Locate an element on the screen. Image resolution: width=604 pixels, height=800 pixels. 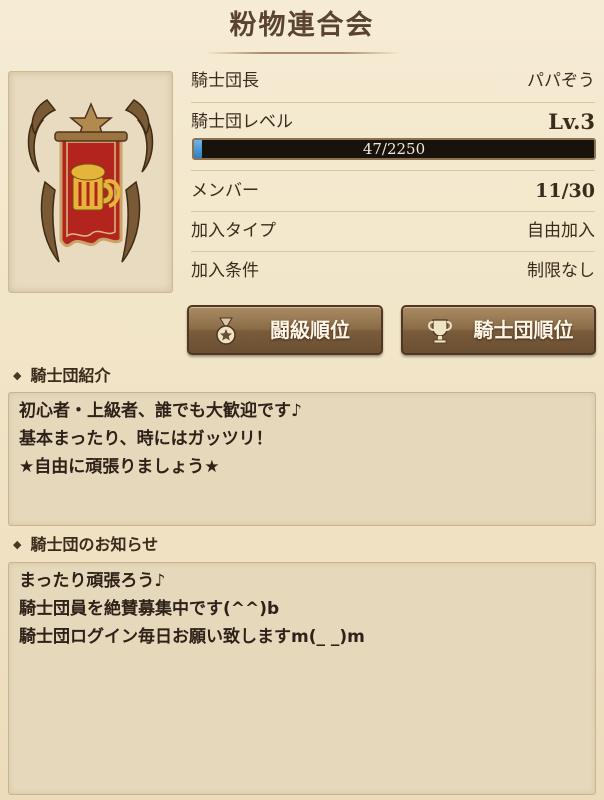
notice-line: まったり頑張ろう♪ is located at coordinates (92, 581).